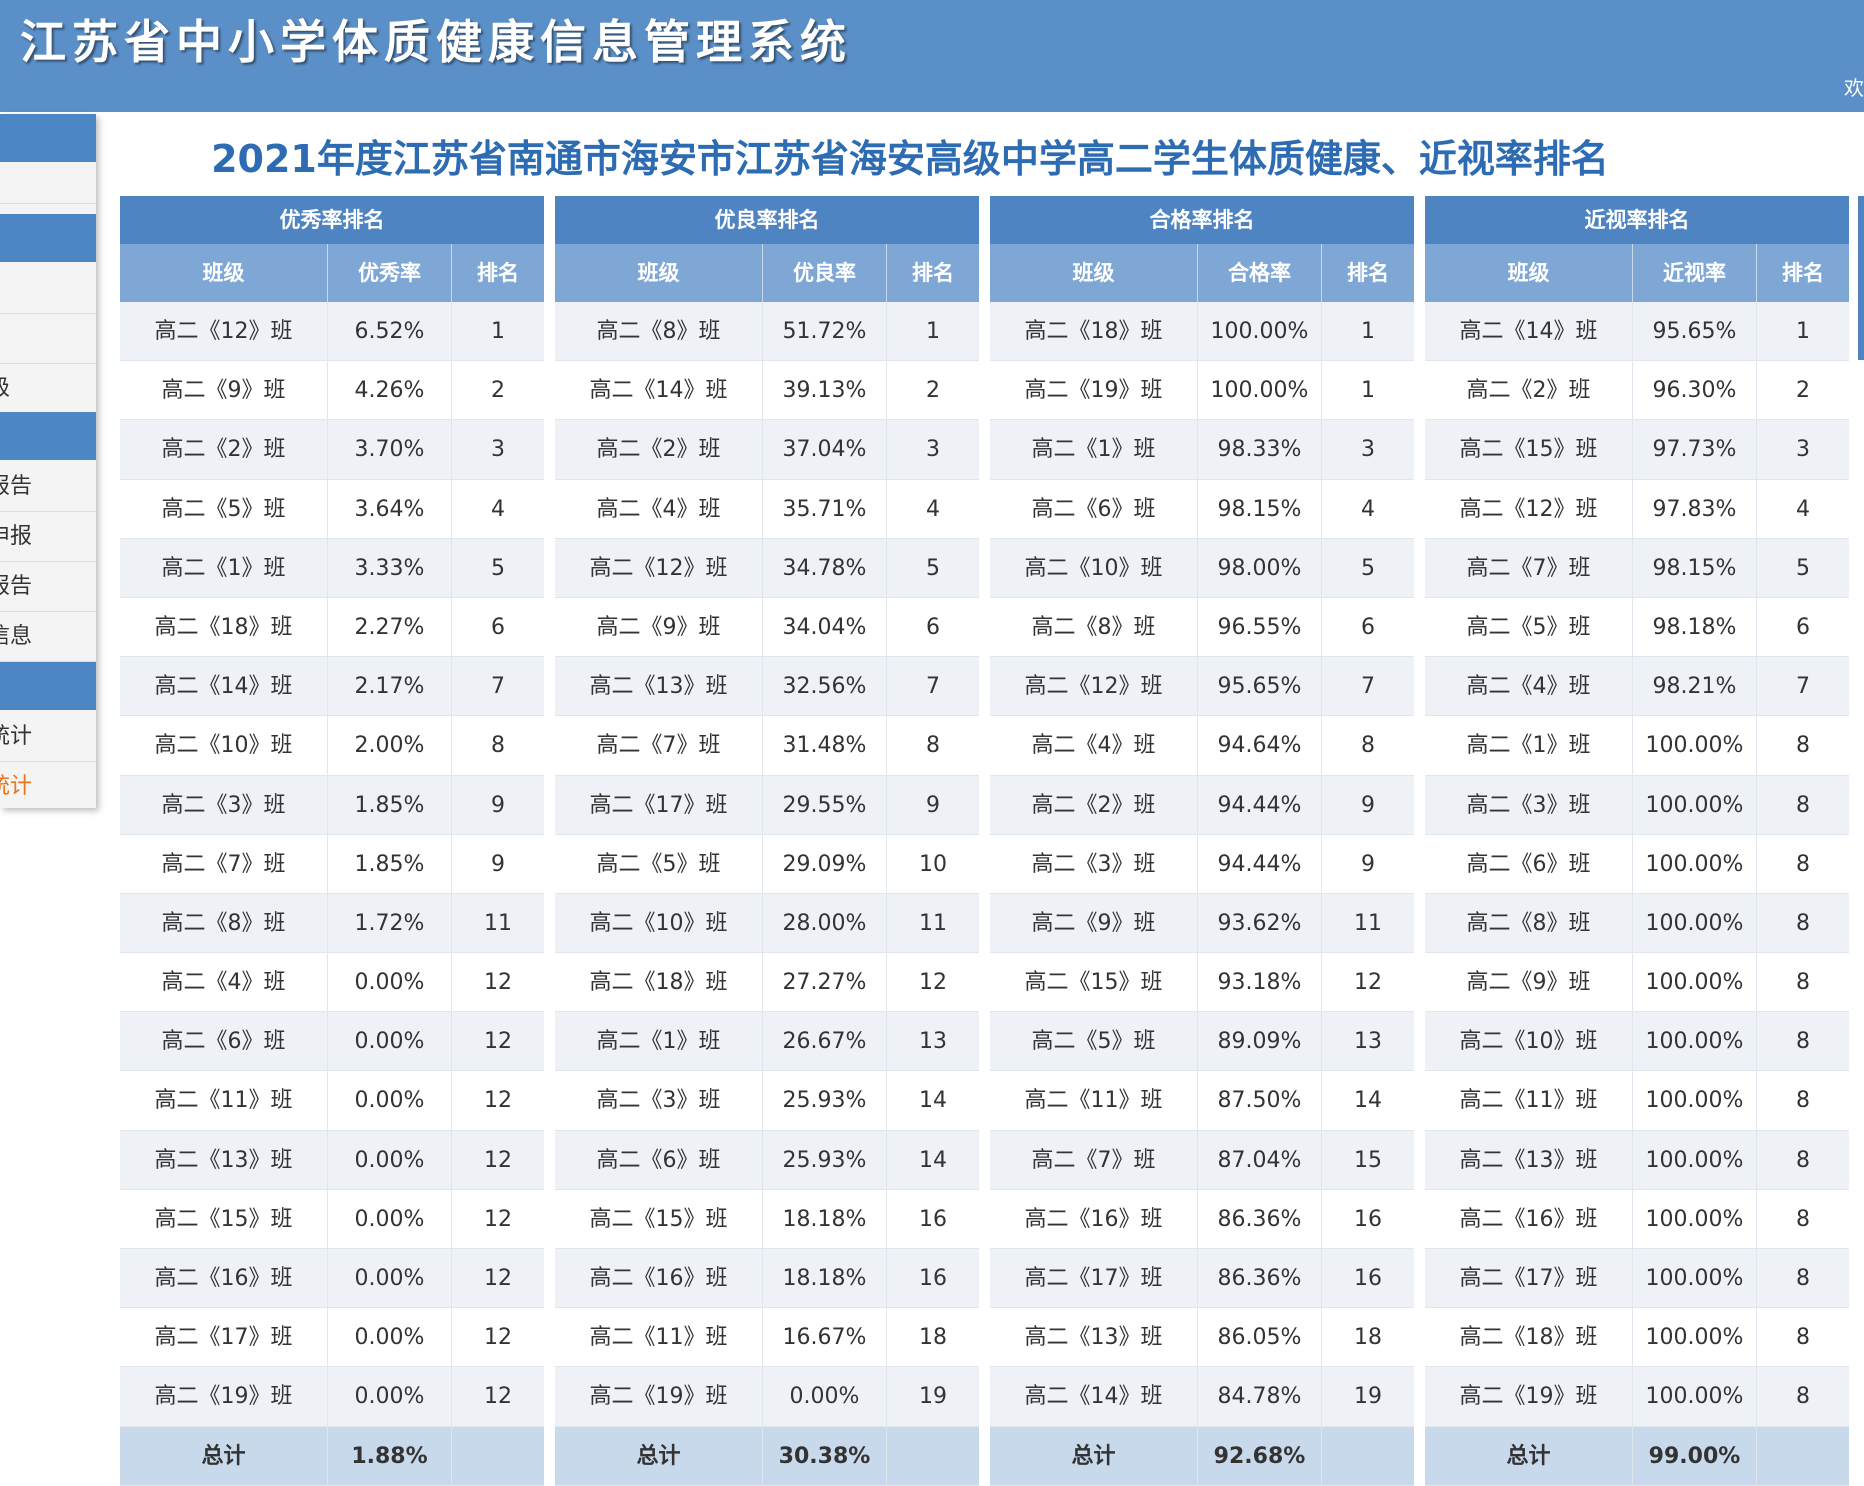 Image resolution: width=1864 pixels, height=1486 pixels. I want to click on sidebar-item-active: 统计, so click(48, 785).